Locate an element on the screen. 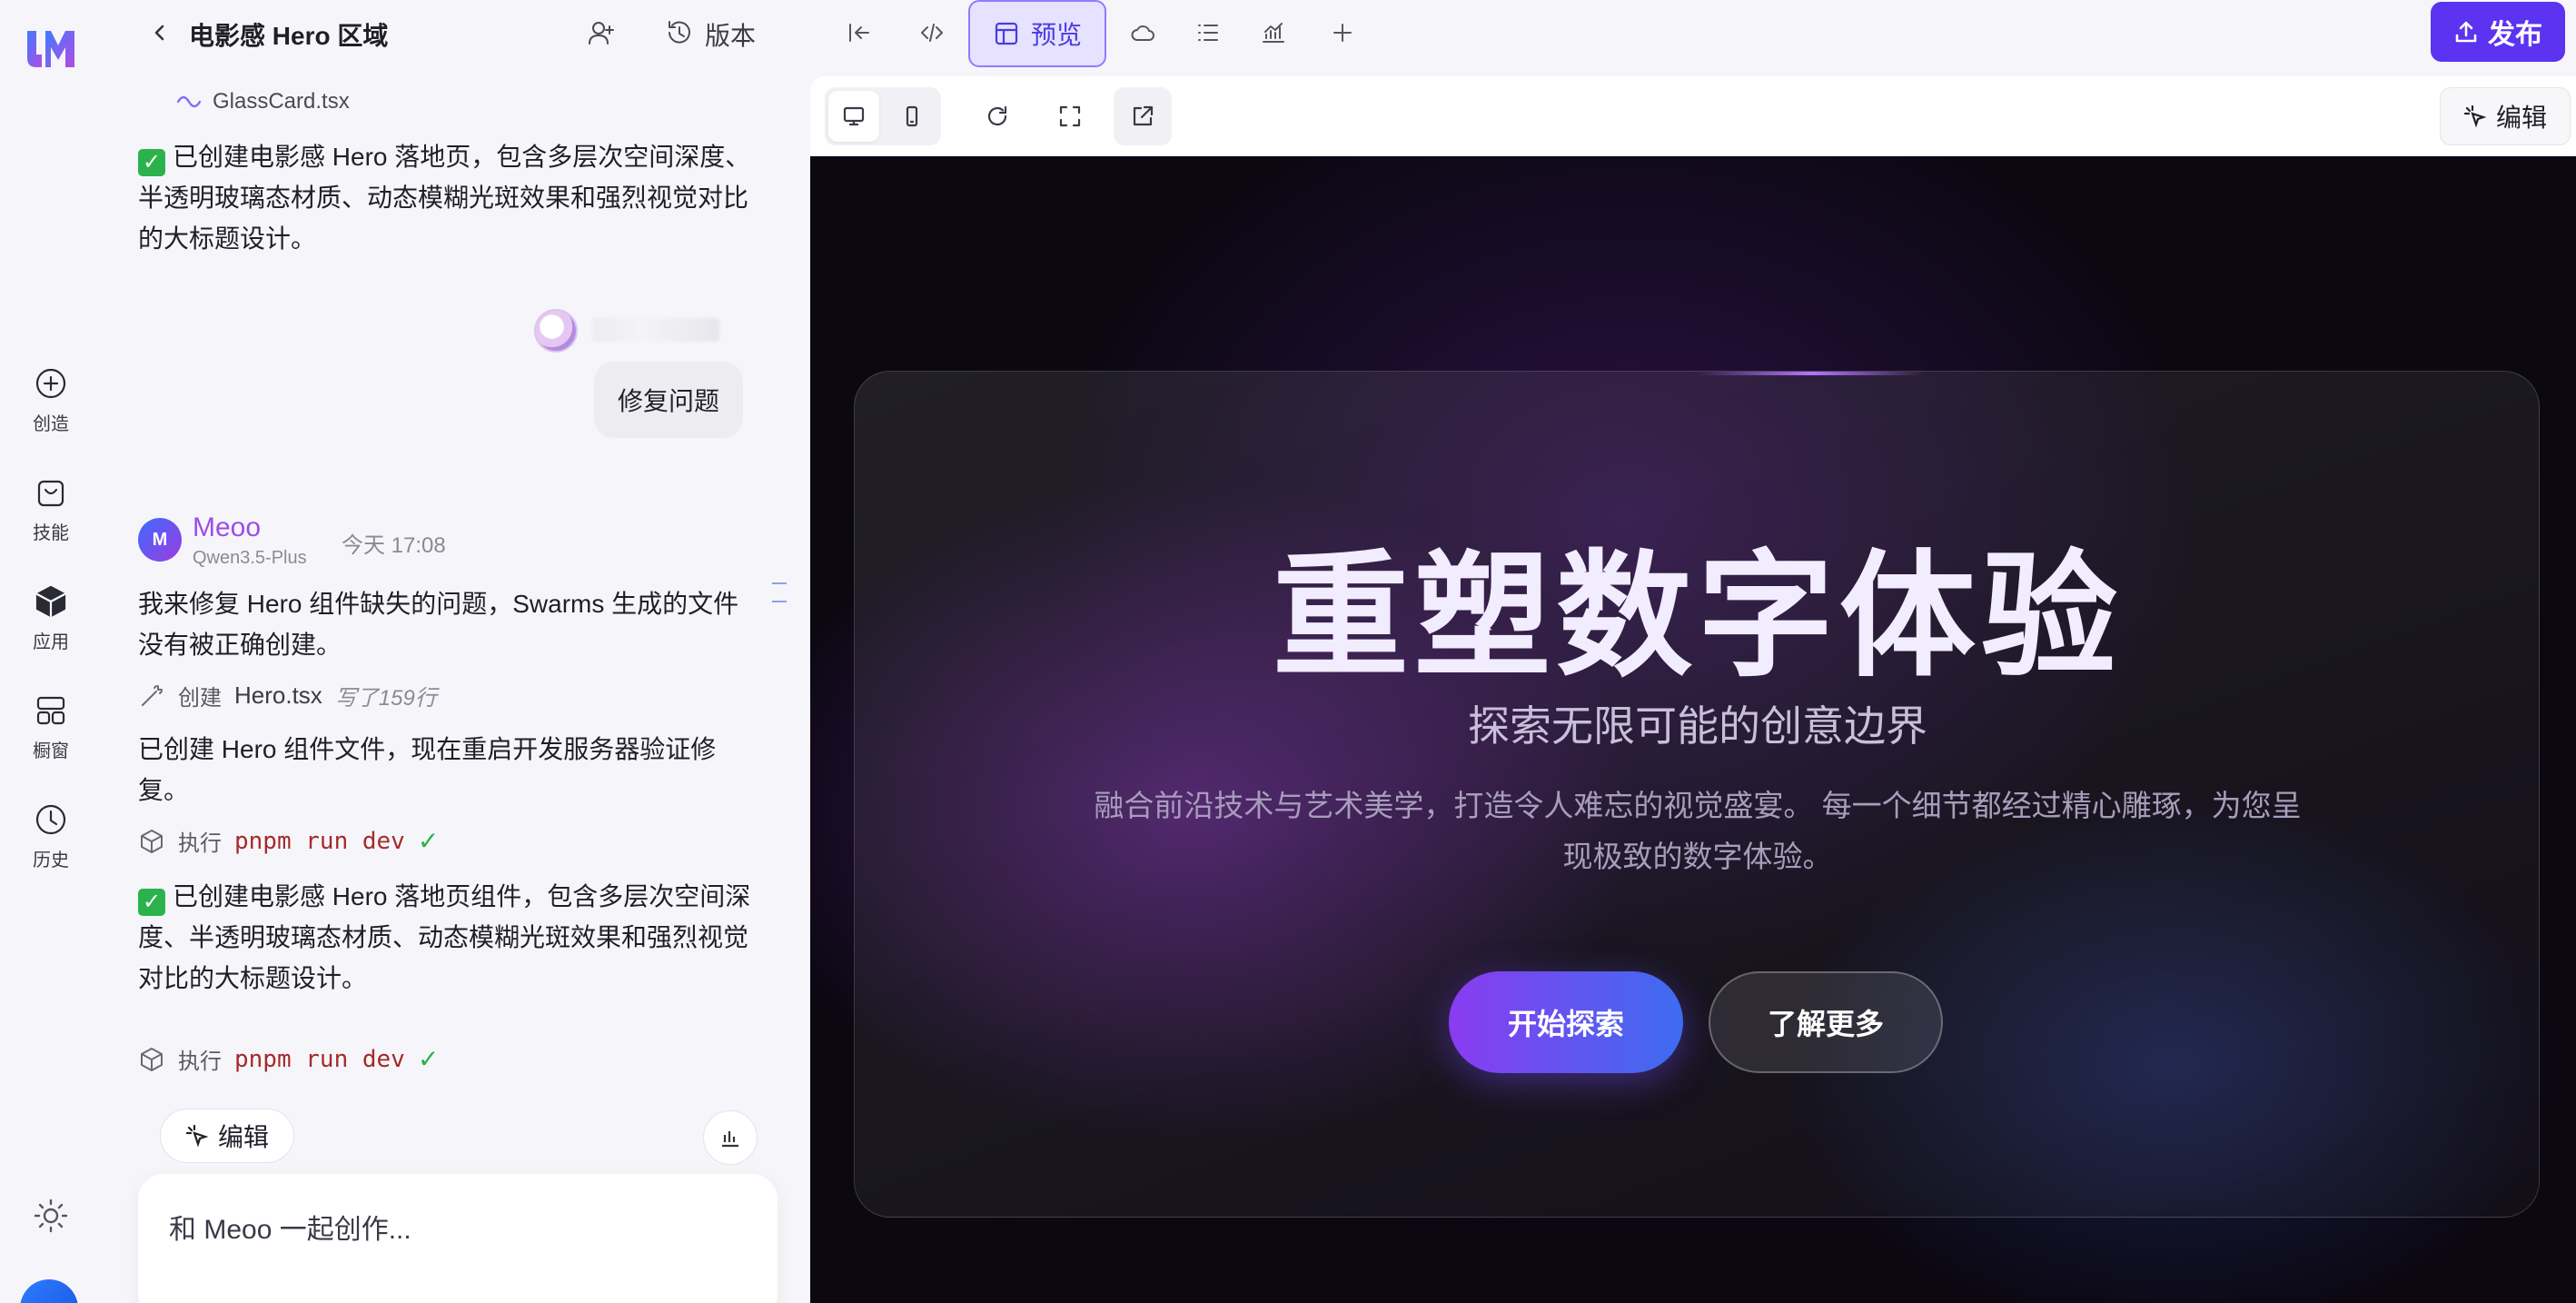 The width and height of the screenshot is (2576, 1303). tab-preview-label: 预览 is located at coordinates (1056, 35).